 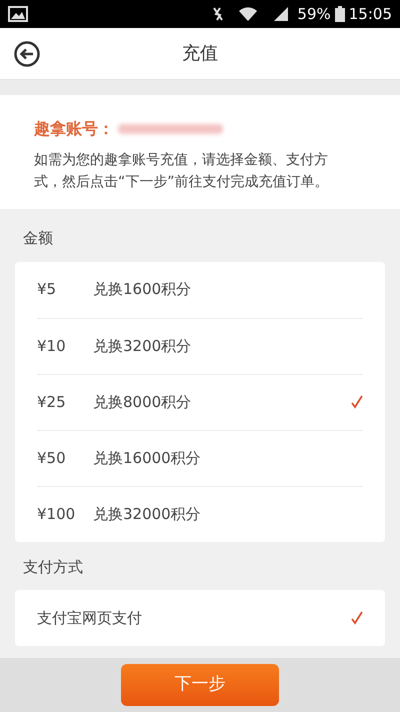 What do you see at coordinates (248, 14) in the screenshot?
I see `wifi-icon` at bounding box center [248, 14].